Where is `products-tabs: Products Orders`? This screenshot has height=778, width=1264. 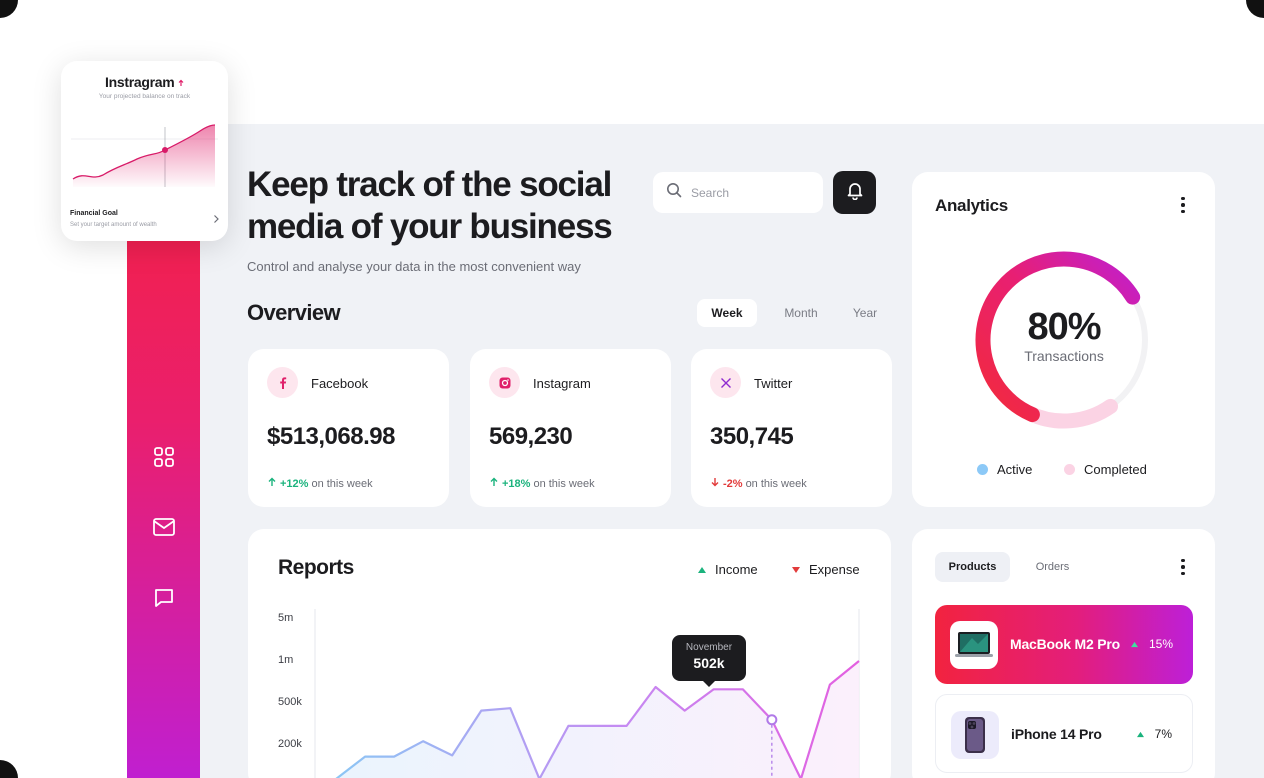 products-tabs: Products Orders is located at coordinates (1015, 567).